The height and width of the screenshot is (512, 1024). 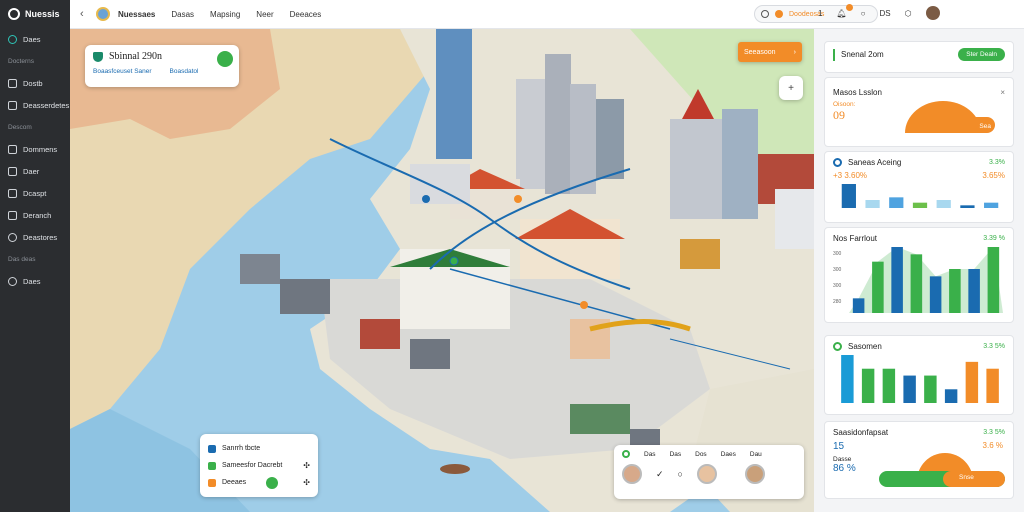 I want to click on shield-icon: ⬡, so click(x=908, y=13).